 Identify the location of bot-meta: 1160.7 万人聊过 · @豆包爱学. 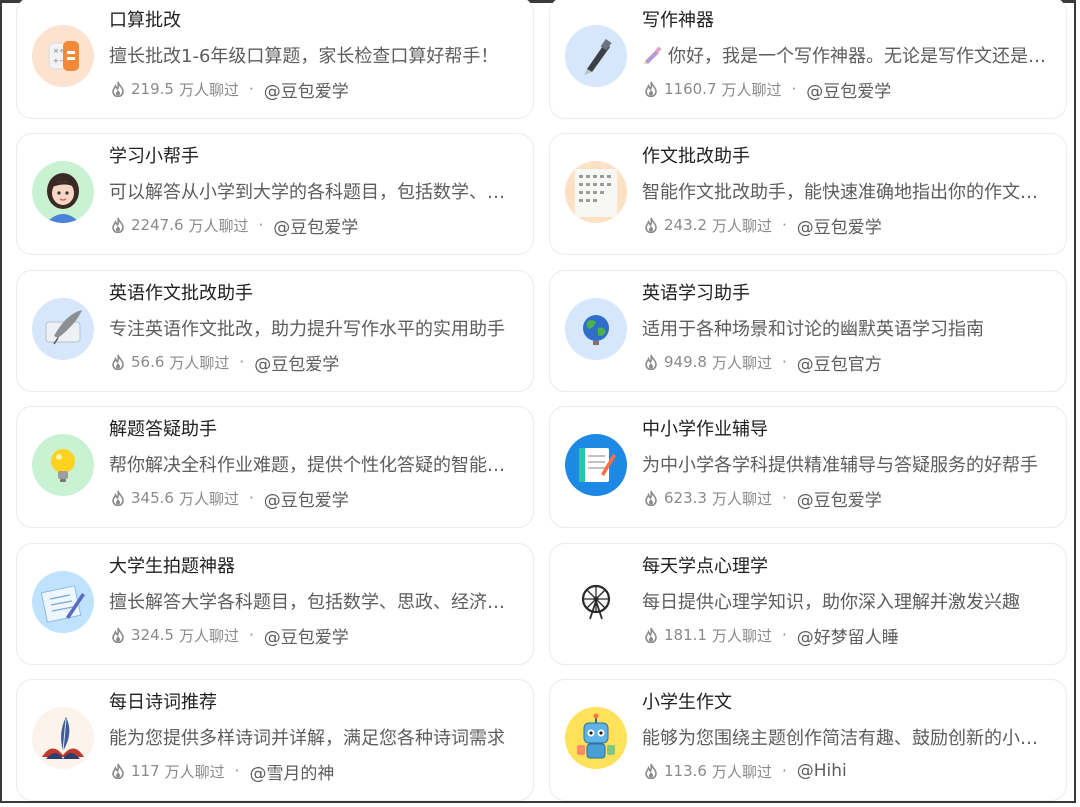
(767, 89).